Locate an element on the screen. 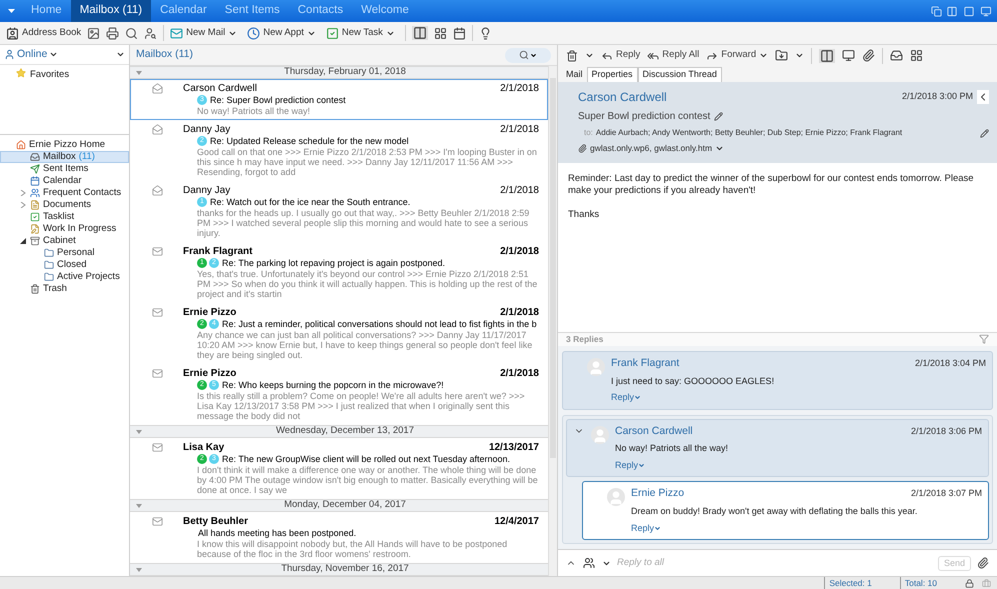 The width and height of the screenshot is (997, 589). message-preview: Is this really still a problem? Come on people! We're all adults here aren't we? >>> Lisa Kay 12/13/2017 3:58 PM >>> I just realized that when I originally sent this message the body did not is located at coordinates (361, 406).